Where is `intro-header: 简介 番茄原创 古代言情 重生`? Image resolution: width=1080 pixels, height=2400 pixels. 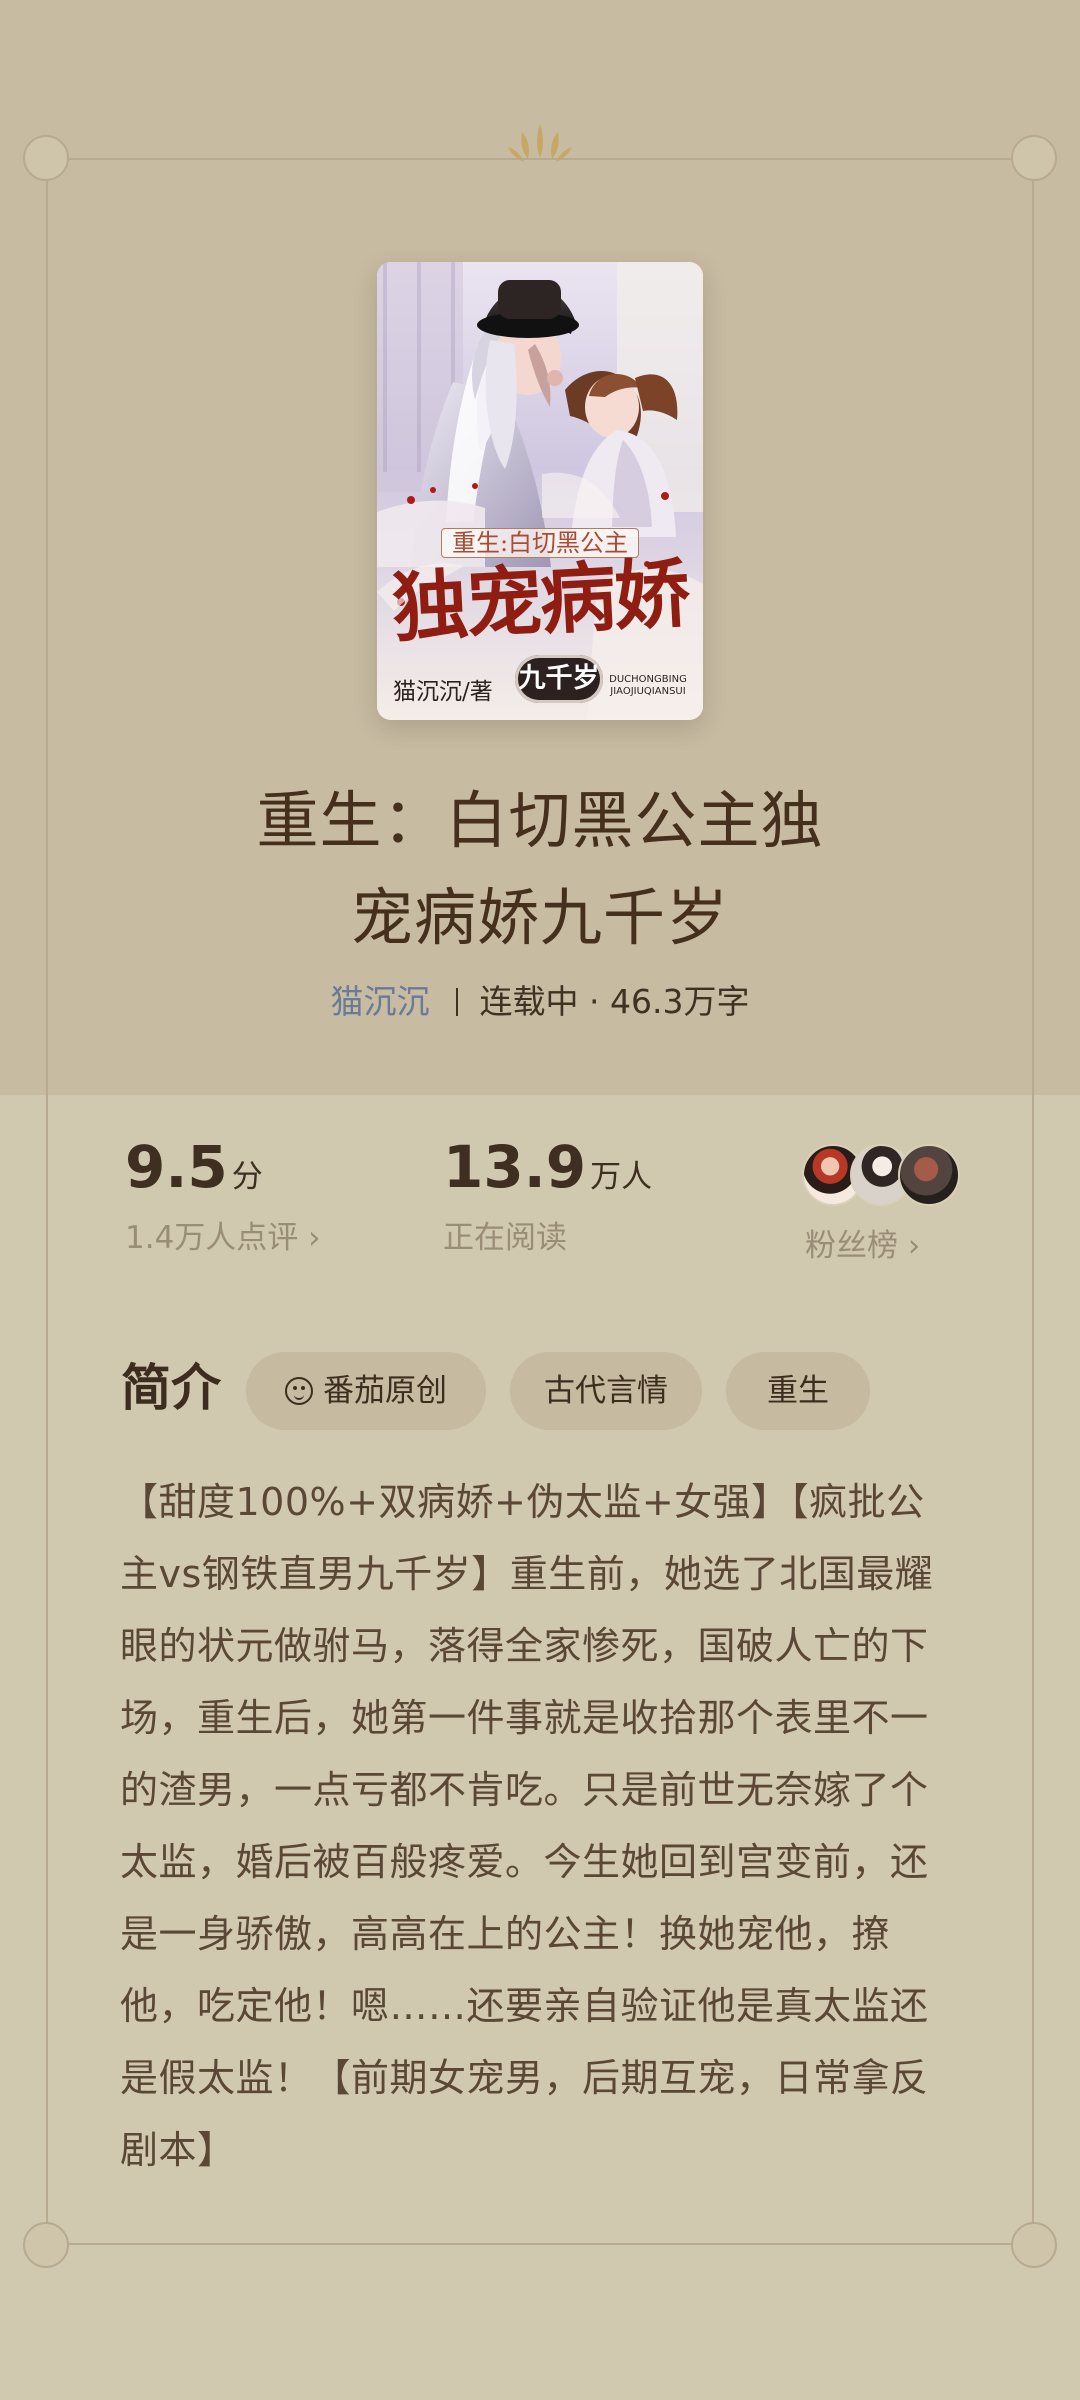 intro-header: 简介 番茄原创 古代言情 重生 is located at coordinates (540, 1392).